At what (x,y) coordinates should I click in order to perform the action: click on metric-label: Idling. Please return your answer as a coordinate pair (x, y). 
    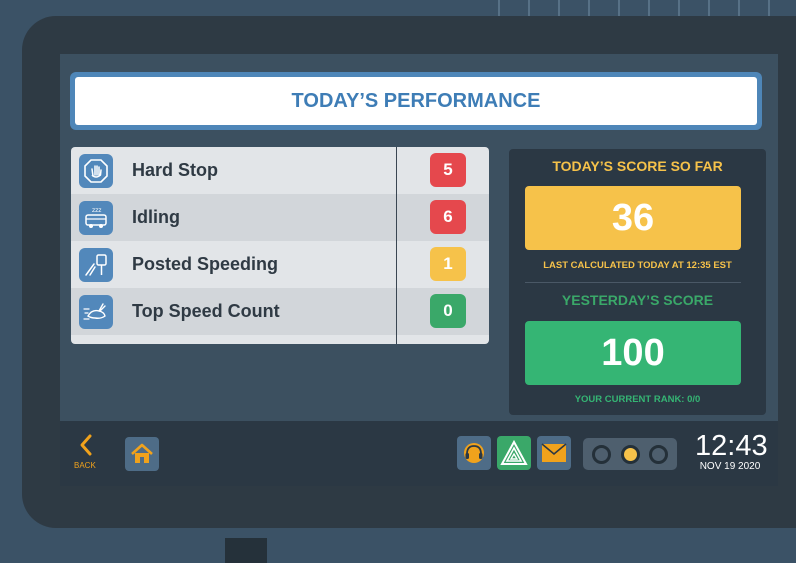
    Looking at the image, I should click on (156, 217).